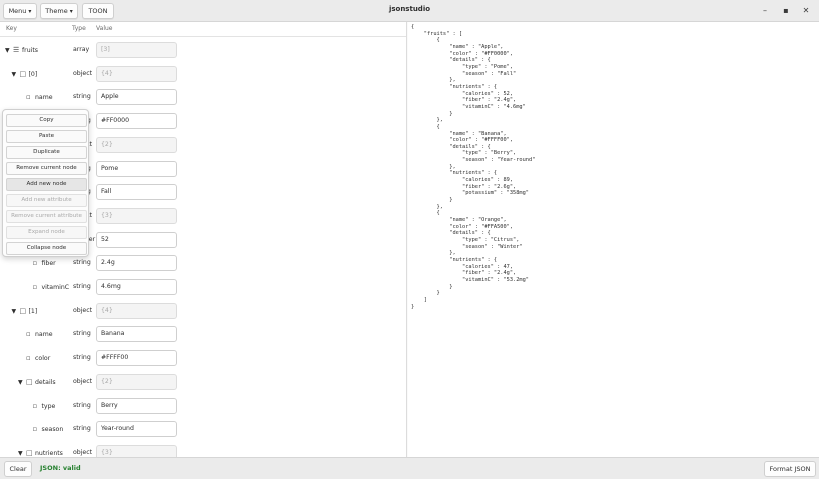 This screenshot has height=479, width=819. I want to click on tree-row-value-field: Pome, so click(136, 168).